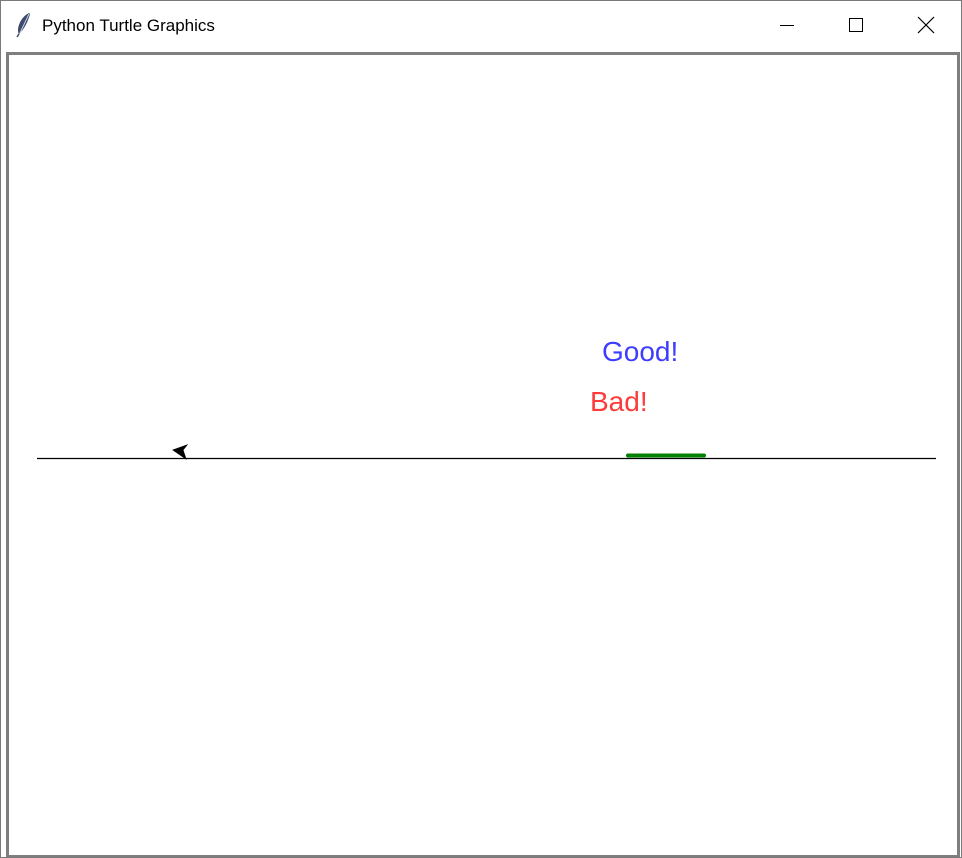  What do you see at coordinates (486, 452) in the screenshot?
I see `drawing-surface` at bounding box center [486, 452].